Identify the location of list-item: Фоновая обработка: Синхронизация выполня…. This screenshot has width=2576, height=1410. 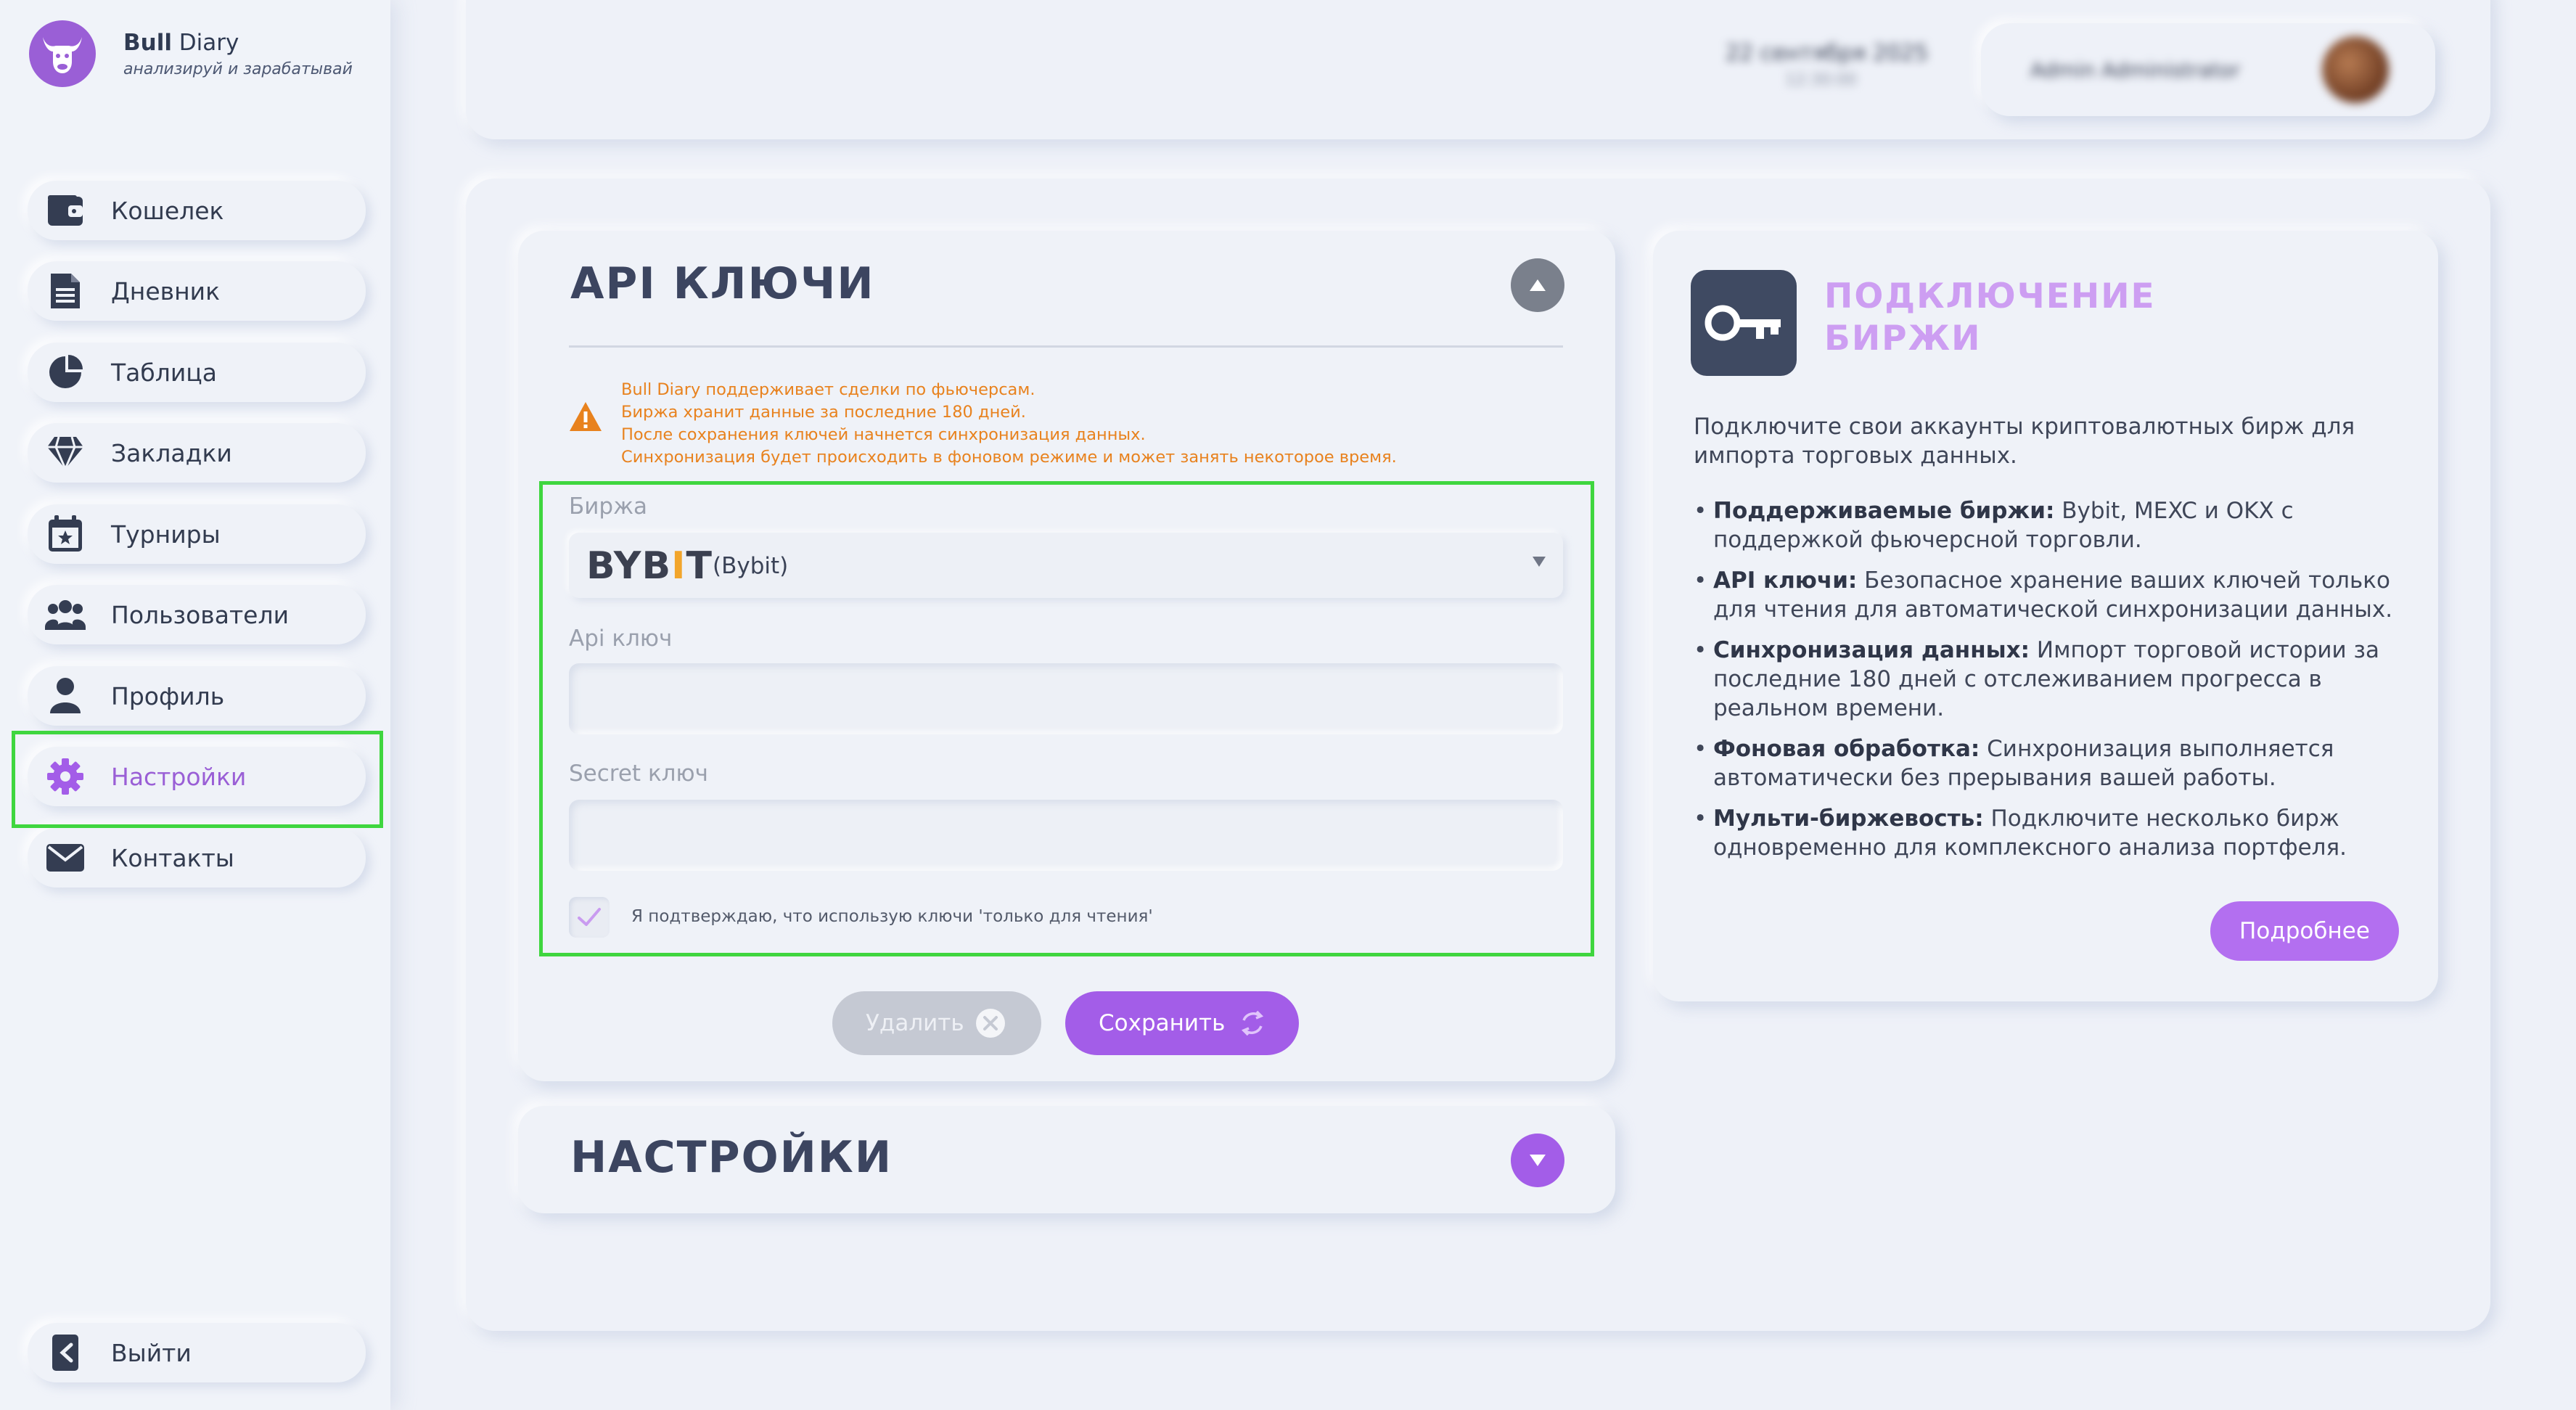
(2056, 763).